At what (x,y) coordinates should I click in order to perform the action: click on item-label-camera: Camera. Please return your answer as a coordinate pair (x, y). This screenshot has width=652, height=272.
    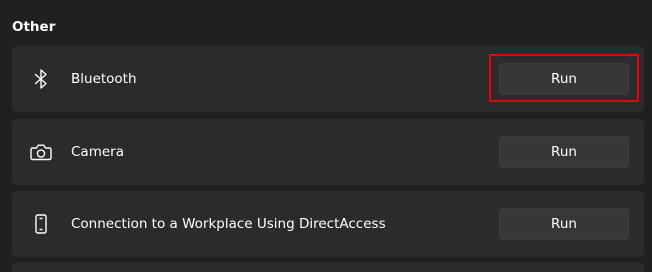
    Looking at the image, I should click on (97, 152).